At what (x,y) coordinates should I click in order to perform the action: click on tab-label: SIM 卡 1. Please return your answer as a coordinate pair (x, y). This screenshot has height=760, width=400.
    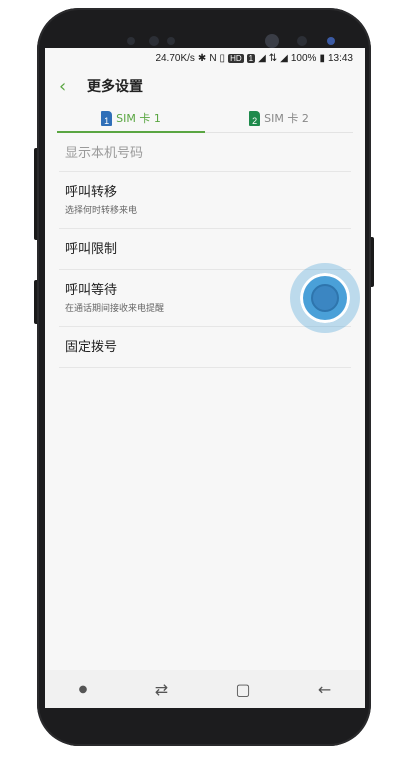
    Looking at the image, I should click on (138, 118).